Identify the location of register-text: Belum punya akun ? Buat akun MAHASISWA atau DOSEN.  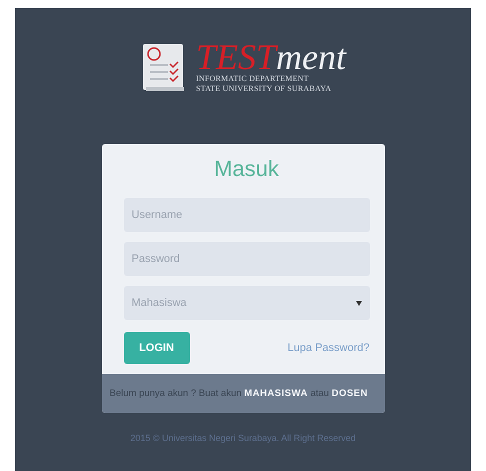
(239, 393).